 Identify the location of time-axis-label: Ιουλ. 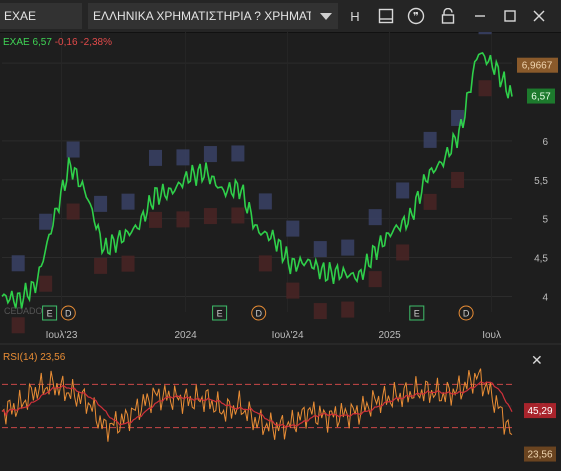
(491, 335).